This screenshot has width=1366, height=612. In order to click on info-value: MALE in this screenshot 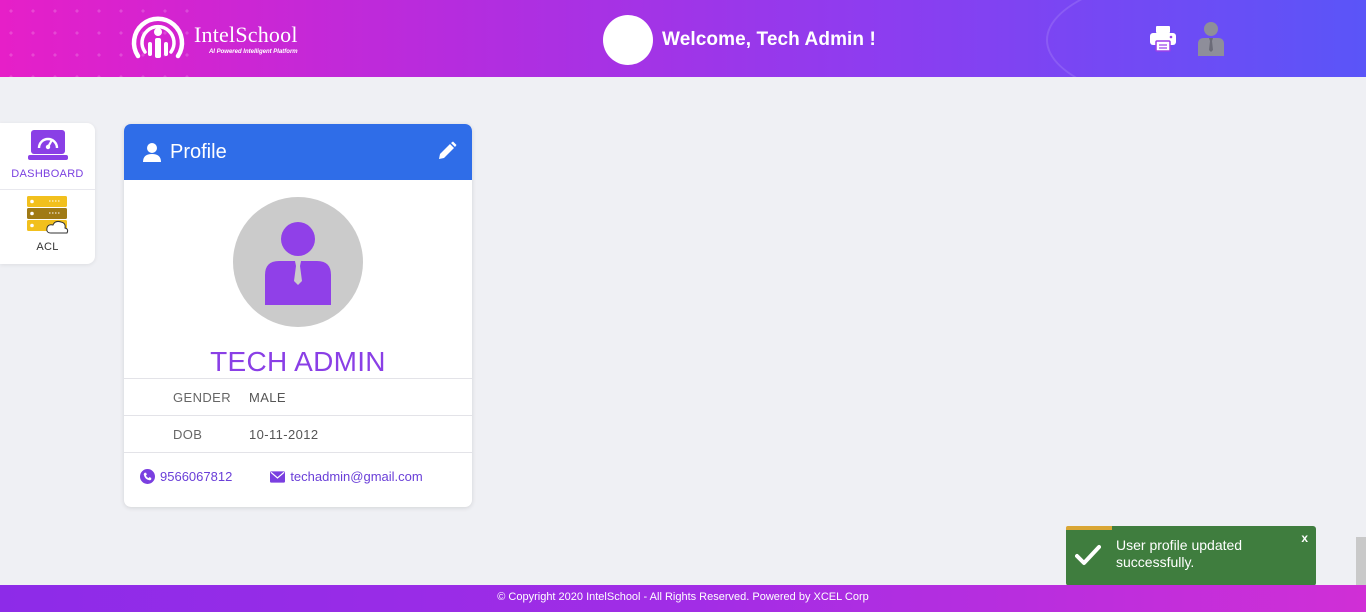, I will do `click(268, 397)`.